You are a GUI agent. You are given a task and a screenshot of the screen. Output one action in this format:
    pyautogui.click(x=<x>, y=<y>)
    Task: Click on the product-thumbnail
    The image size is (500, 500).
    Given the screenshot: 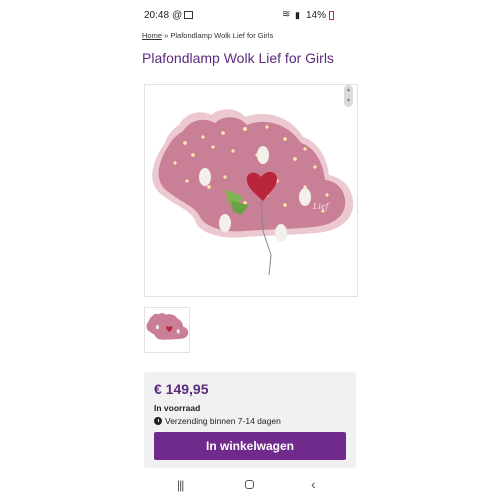 What is the action you would take?
    pyautogui.click(x=167, y=330)
    